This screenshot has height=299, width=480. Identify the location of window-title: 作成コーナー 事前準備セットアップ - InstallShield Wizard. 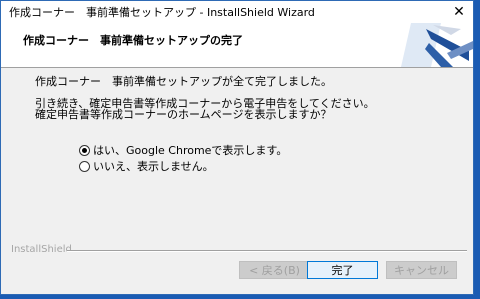
(162, 12).